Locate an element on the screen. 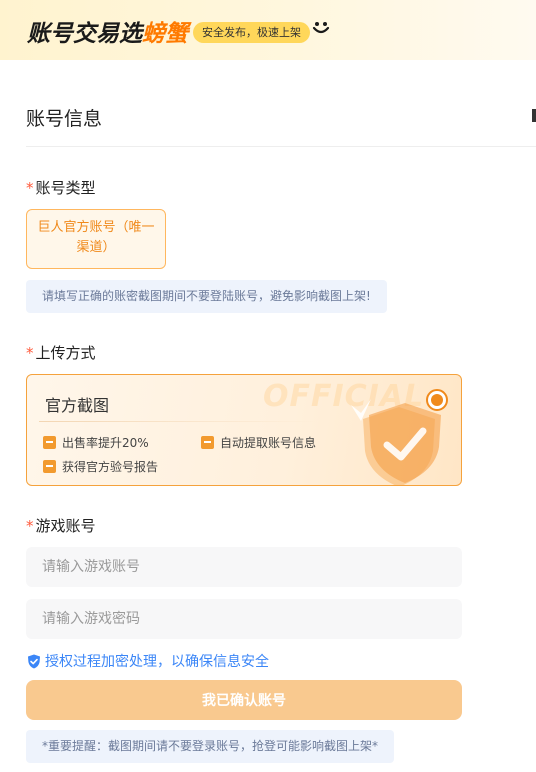  feature-verify-report: 获得官方验号报告 is located at coordinates (100, 466).